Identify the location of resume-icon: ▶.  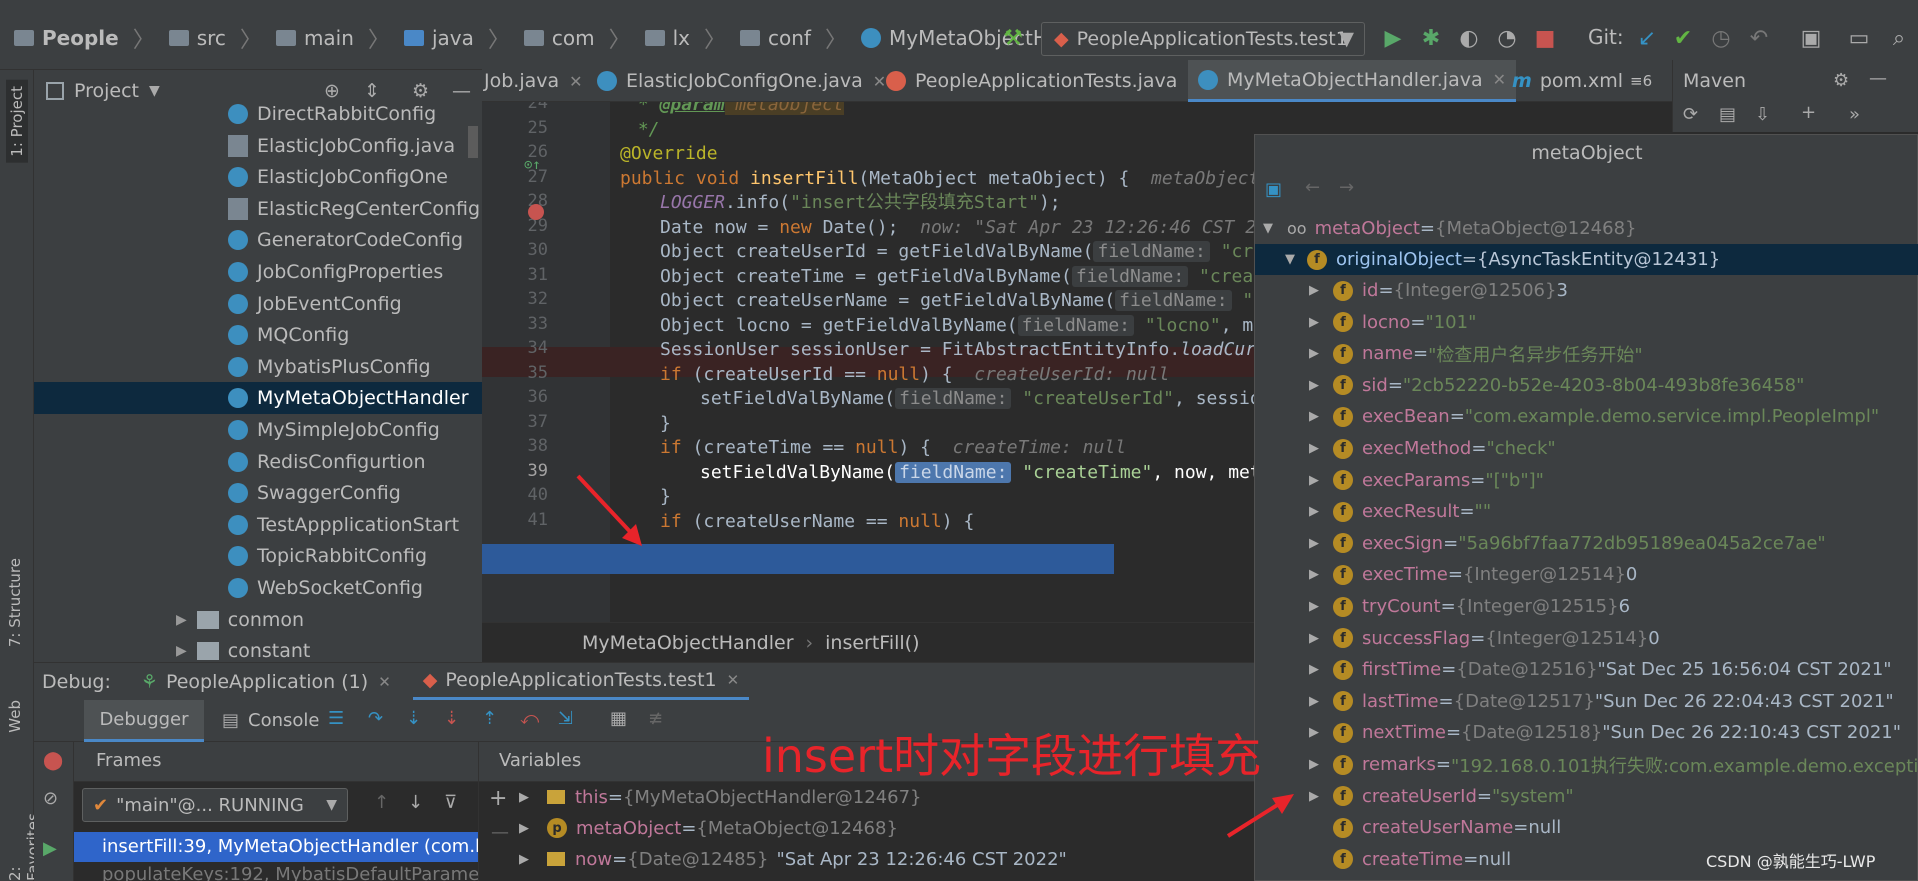
(50, 848).